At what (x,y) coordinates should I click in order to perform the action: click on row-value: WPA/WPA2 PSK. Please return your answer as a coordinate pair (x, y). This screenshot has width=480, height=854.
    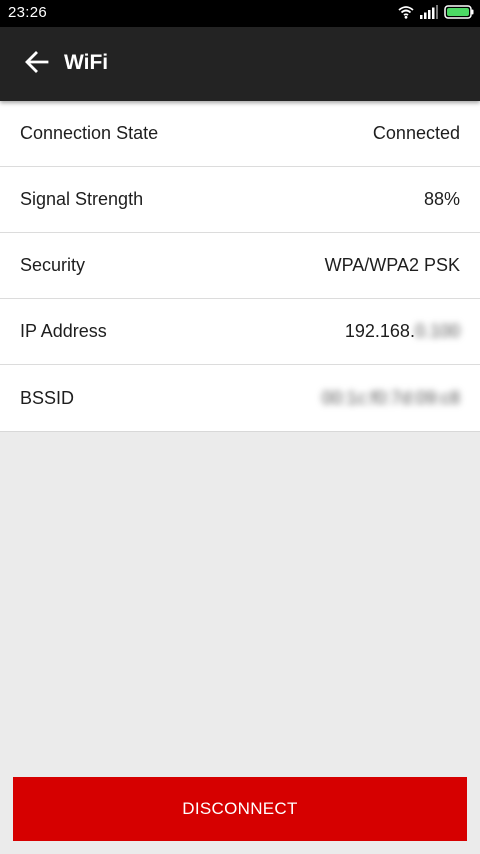
    Looking at the image, I should click on (392, 265).